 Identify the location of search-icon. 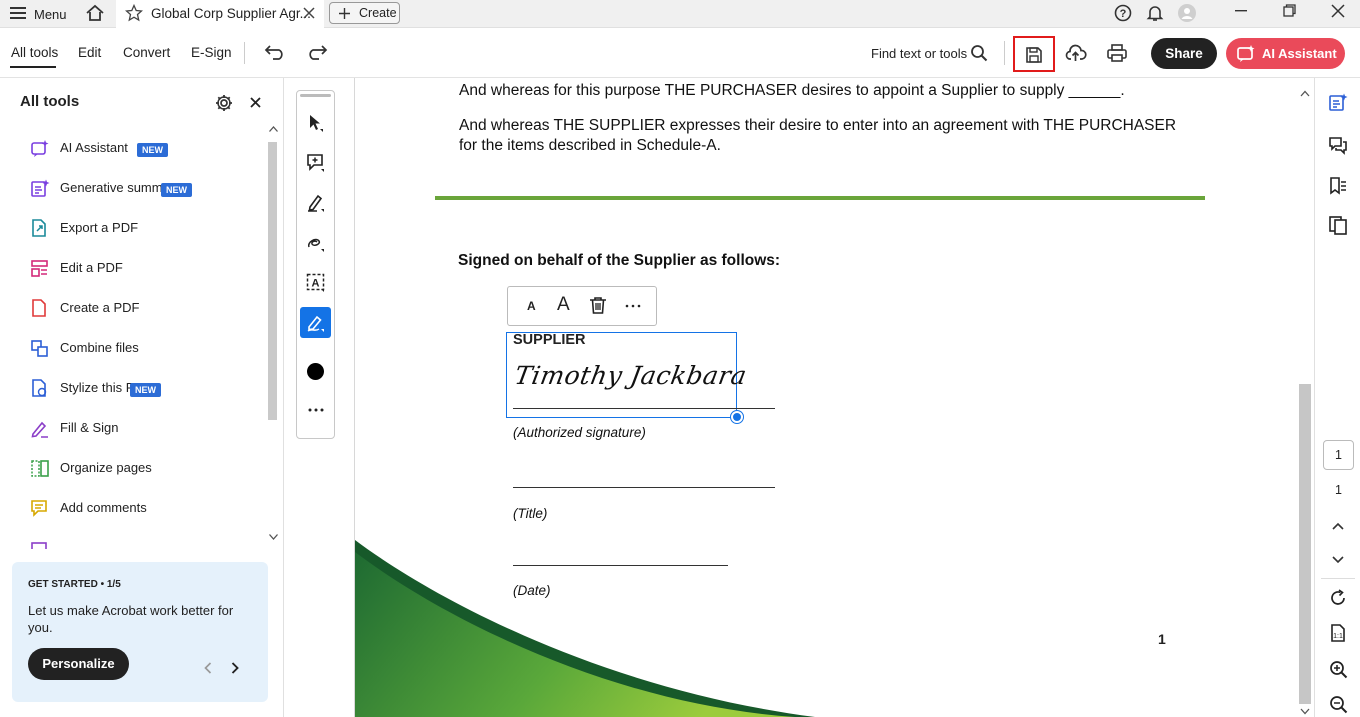
(979, 53).